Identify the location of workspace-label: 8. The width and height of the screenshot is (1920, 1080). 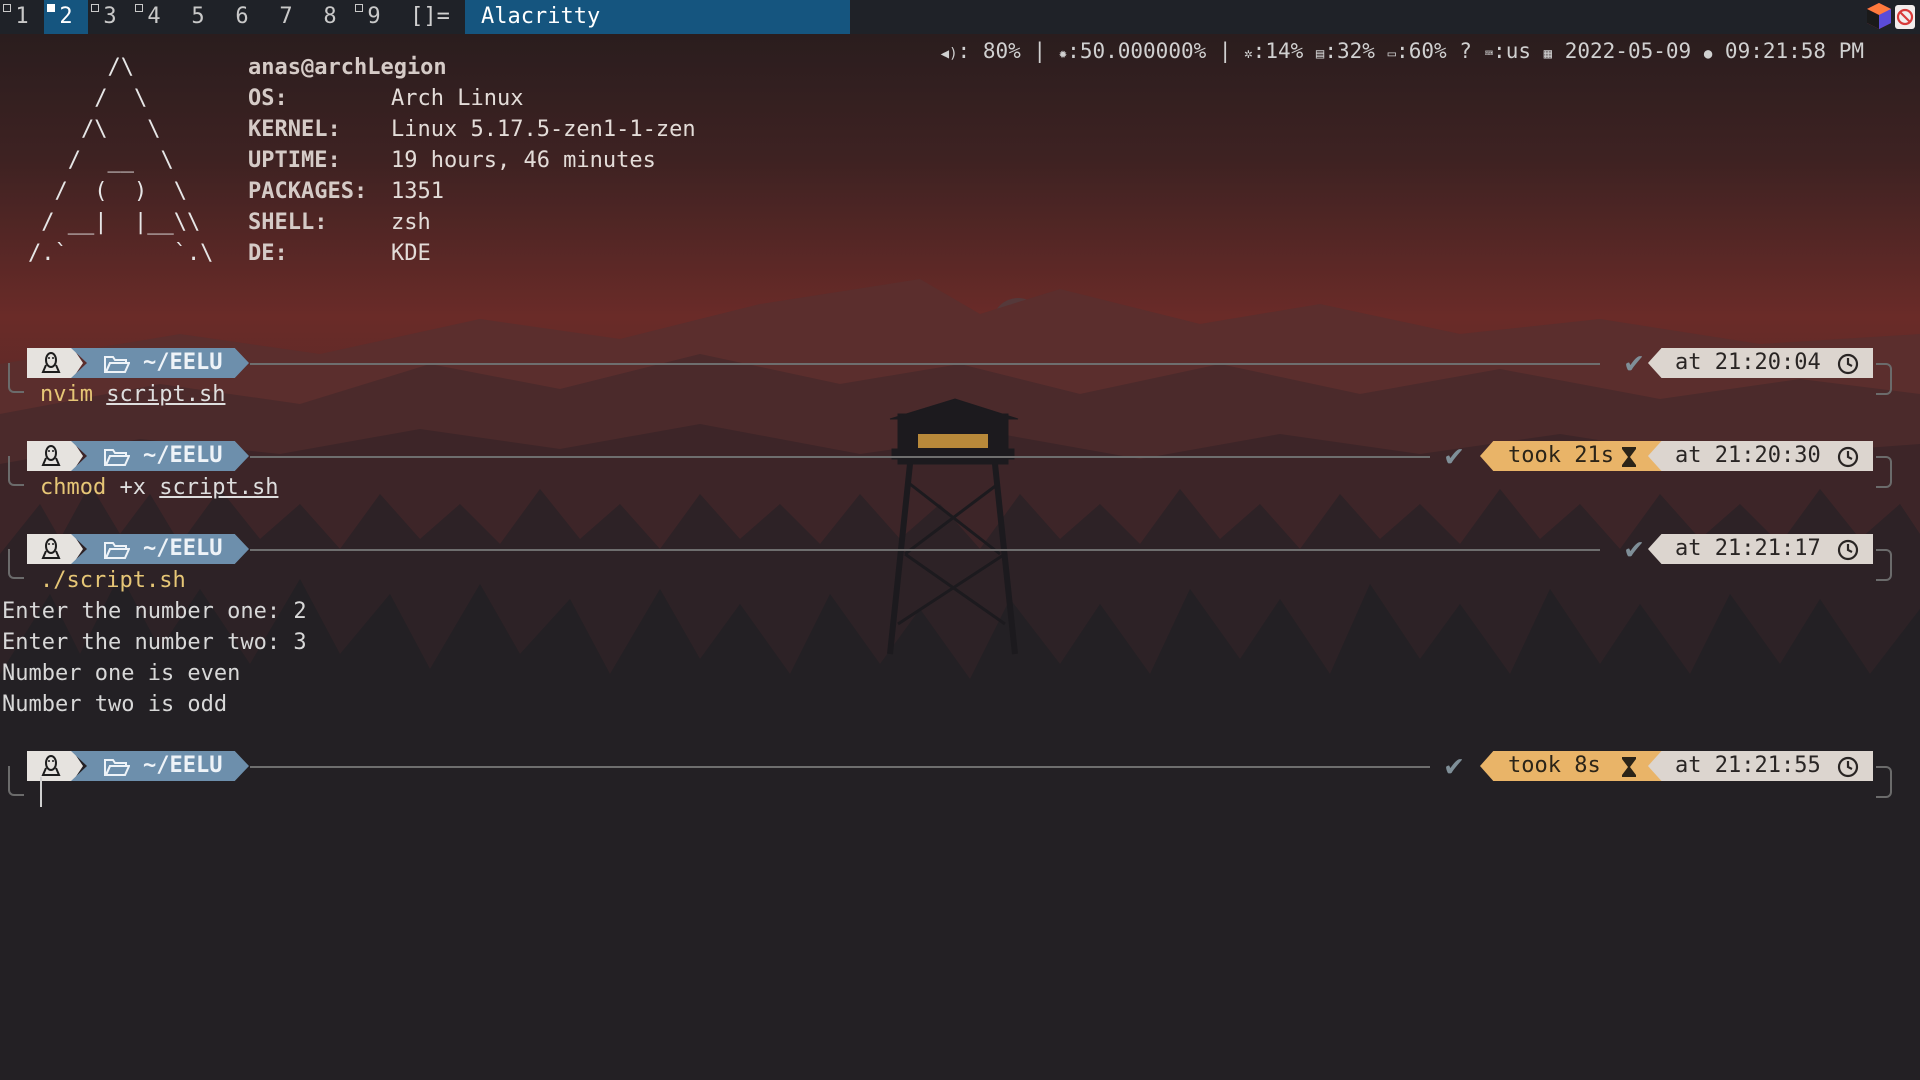
(330, 16).